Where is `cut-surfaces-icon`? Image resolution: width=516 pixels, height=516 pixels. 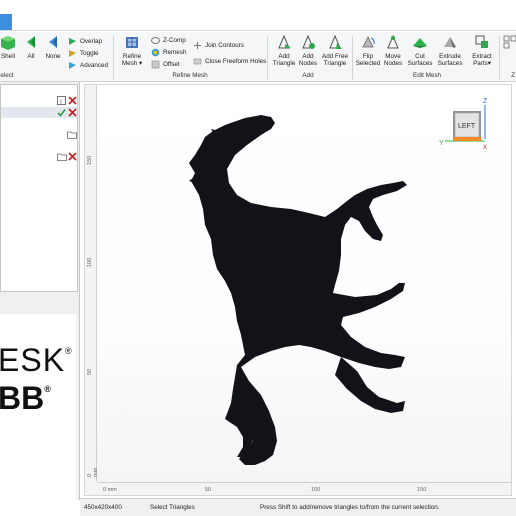
cut-surfaces-icon is located at coordinates (420, 43).